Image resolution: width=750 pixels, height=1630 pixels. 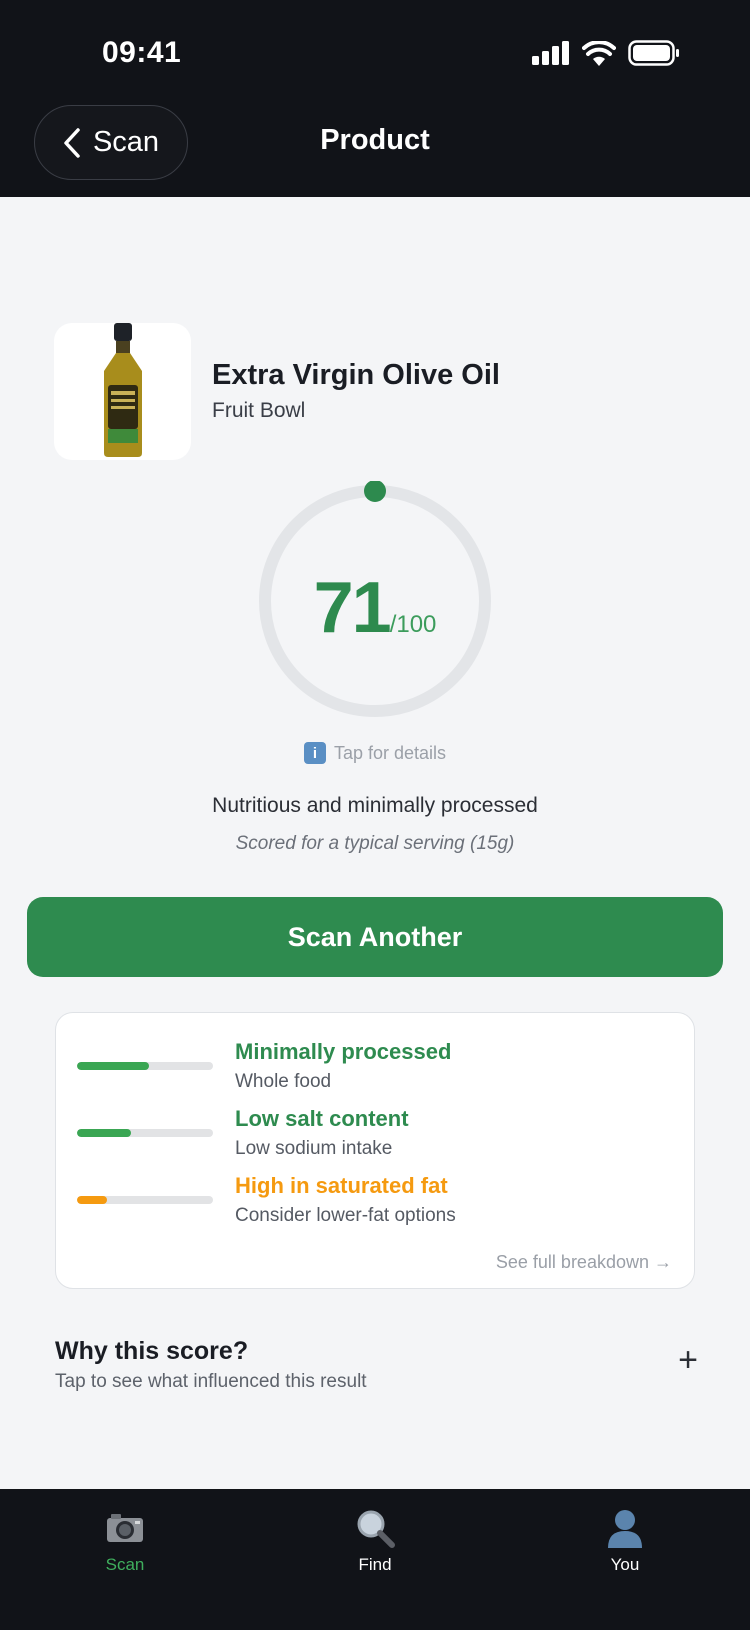 I want to click on olive-oil-bottle-icon, so click(x=122, y=389).